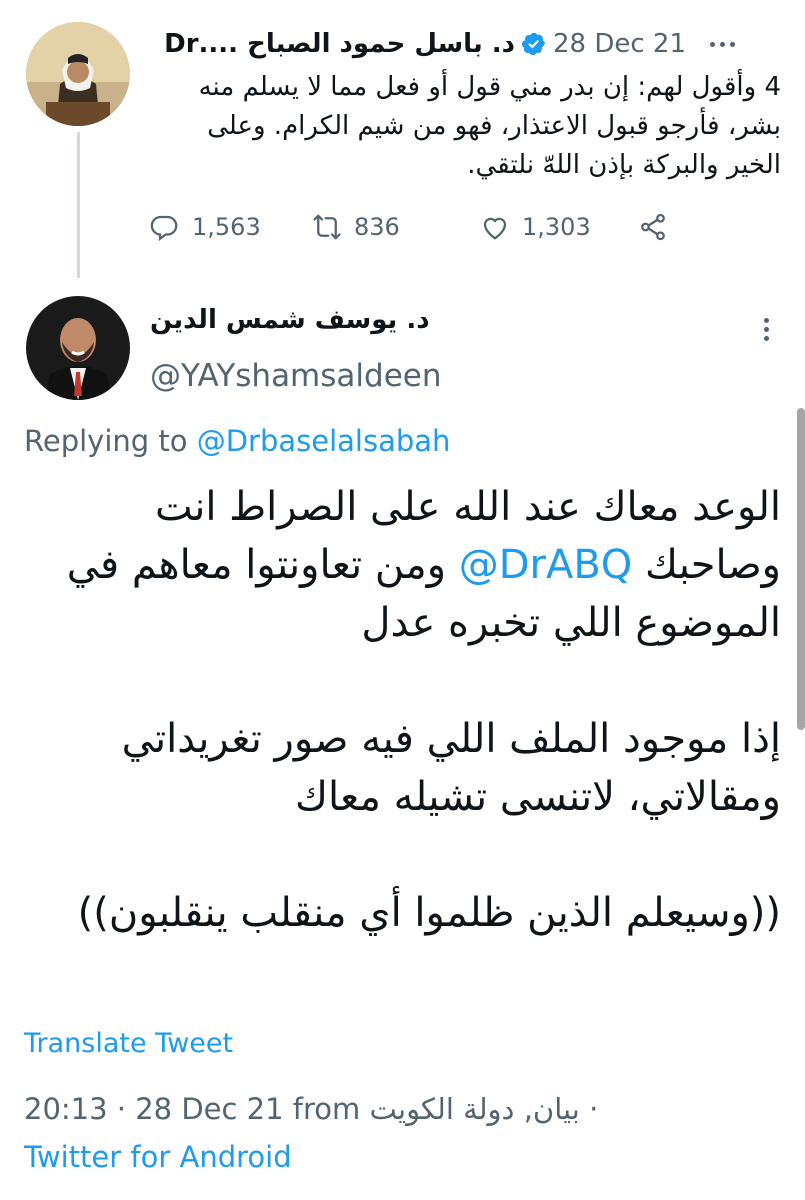 This screenshot has width=805, height=1200. What do you see at coordinates (327, 227) in the screenshot?
I see `retweet-icon` at bounding box center [327, 227].